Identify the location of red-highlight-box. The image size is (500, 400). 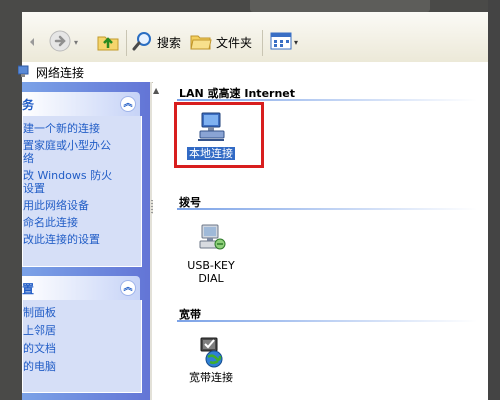
(219, 135).